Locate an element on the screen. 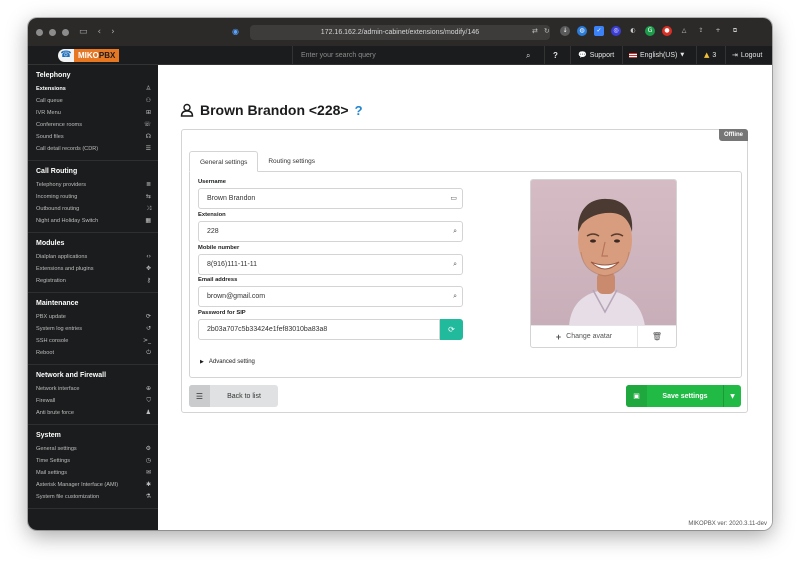 This screenshot has height=567, width=800. logout-label: Logout is located at coordinates (751, 55).